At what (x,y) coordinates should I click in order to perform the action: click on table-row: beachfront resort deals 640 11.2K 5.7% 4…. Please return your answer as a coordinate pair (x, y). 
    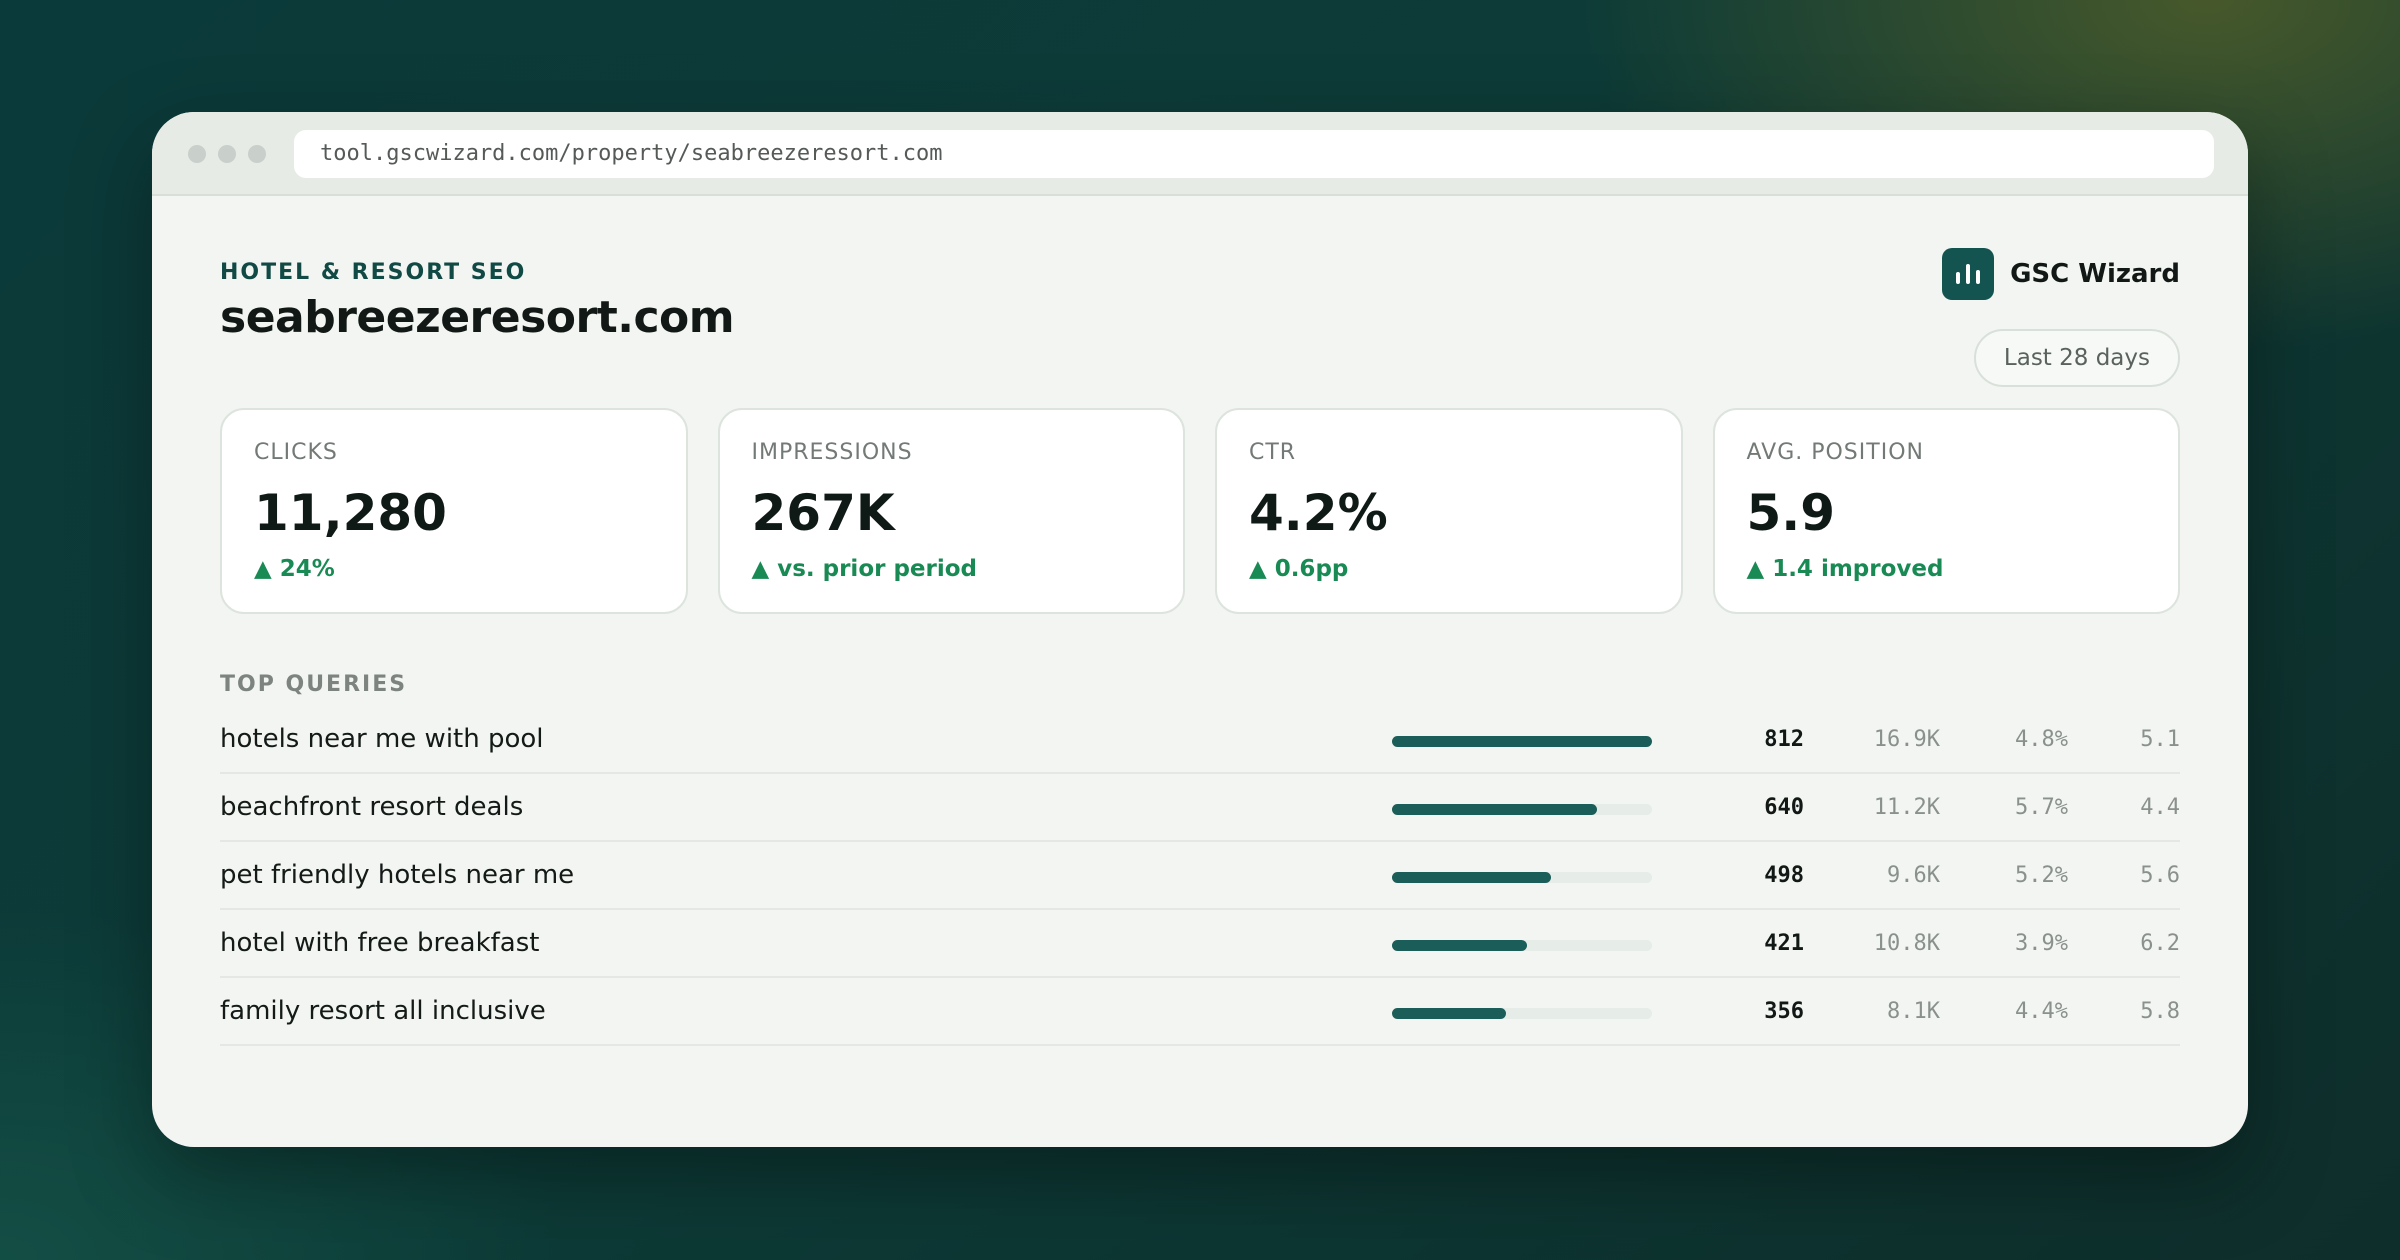
    Looking at the image, I should click on (1200, 808).